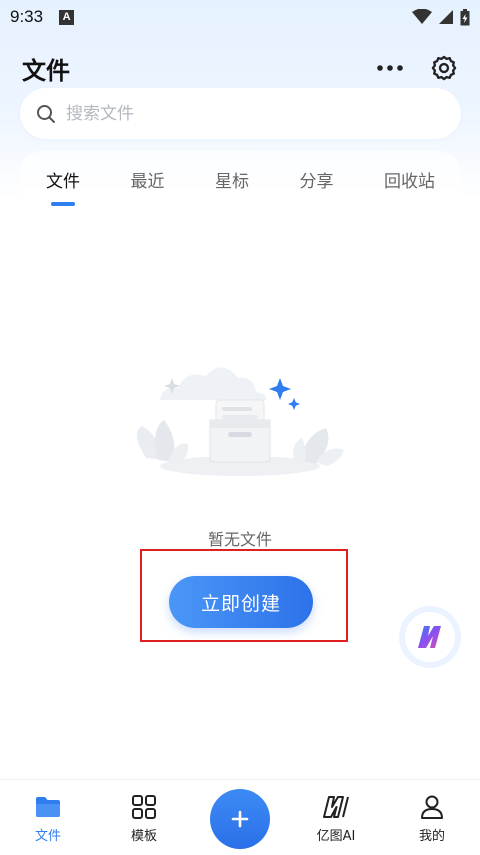  I want to click on add-button, so click(240, 819).